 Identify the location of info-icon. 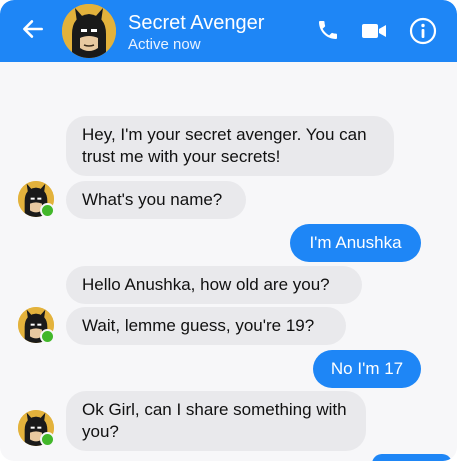
(423, 31).